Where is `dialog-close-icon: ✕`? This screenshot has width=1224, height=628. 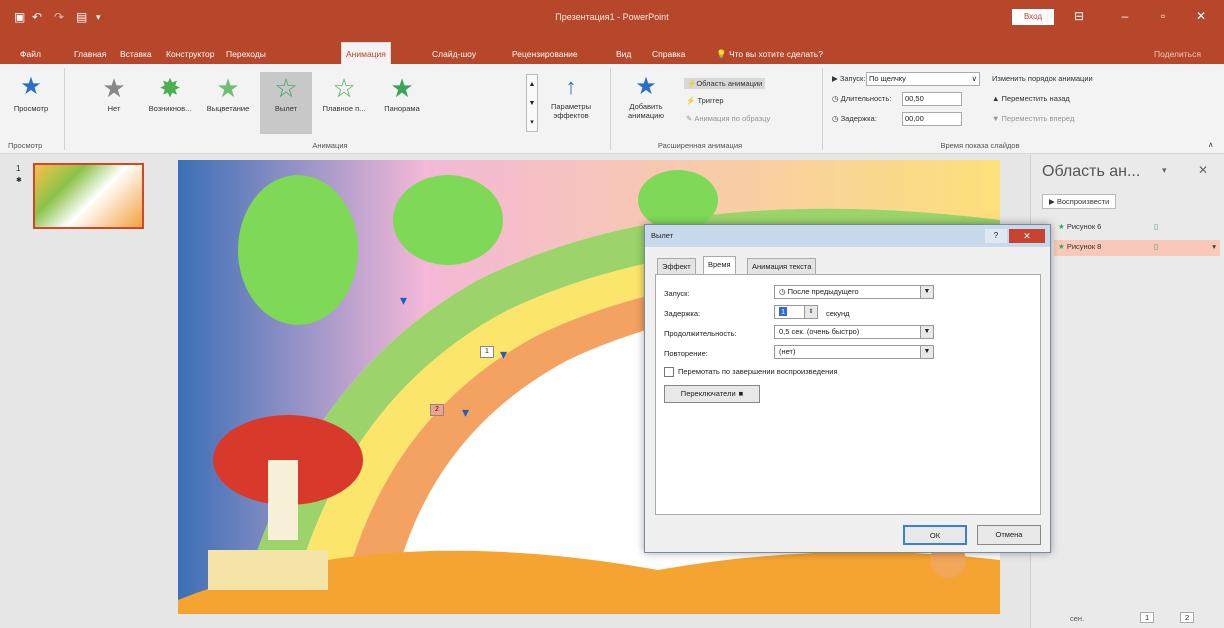
dialog-close-icon: ✕ is located at coordinates (1027, 236).